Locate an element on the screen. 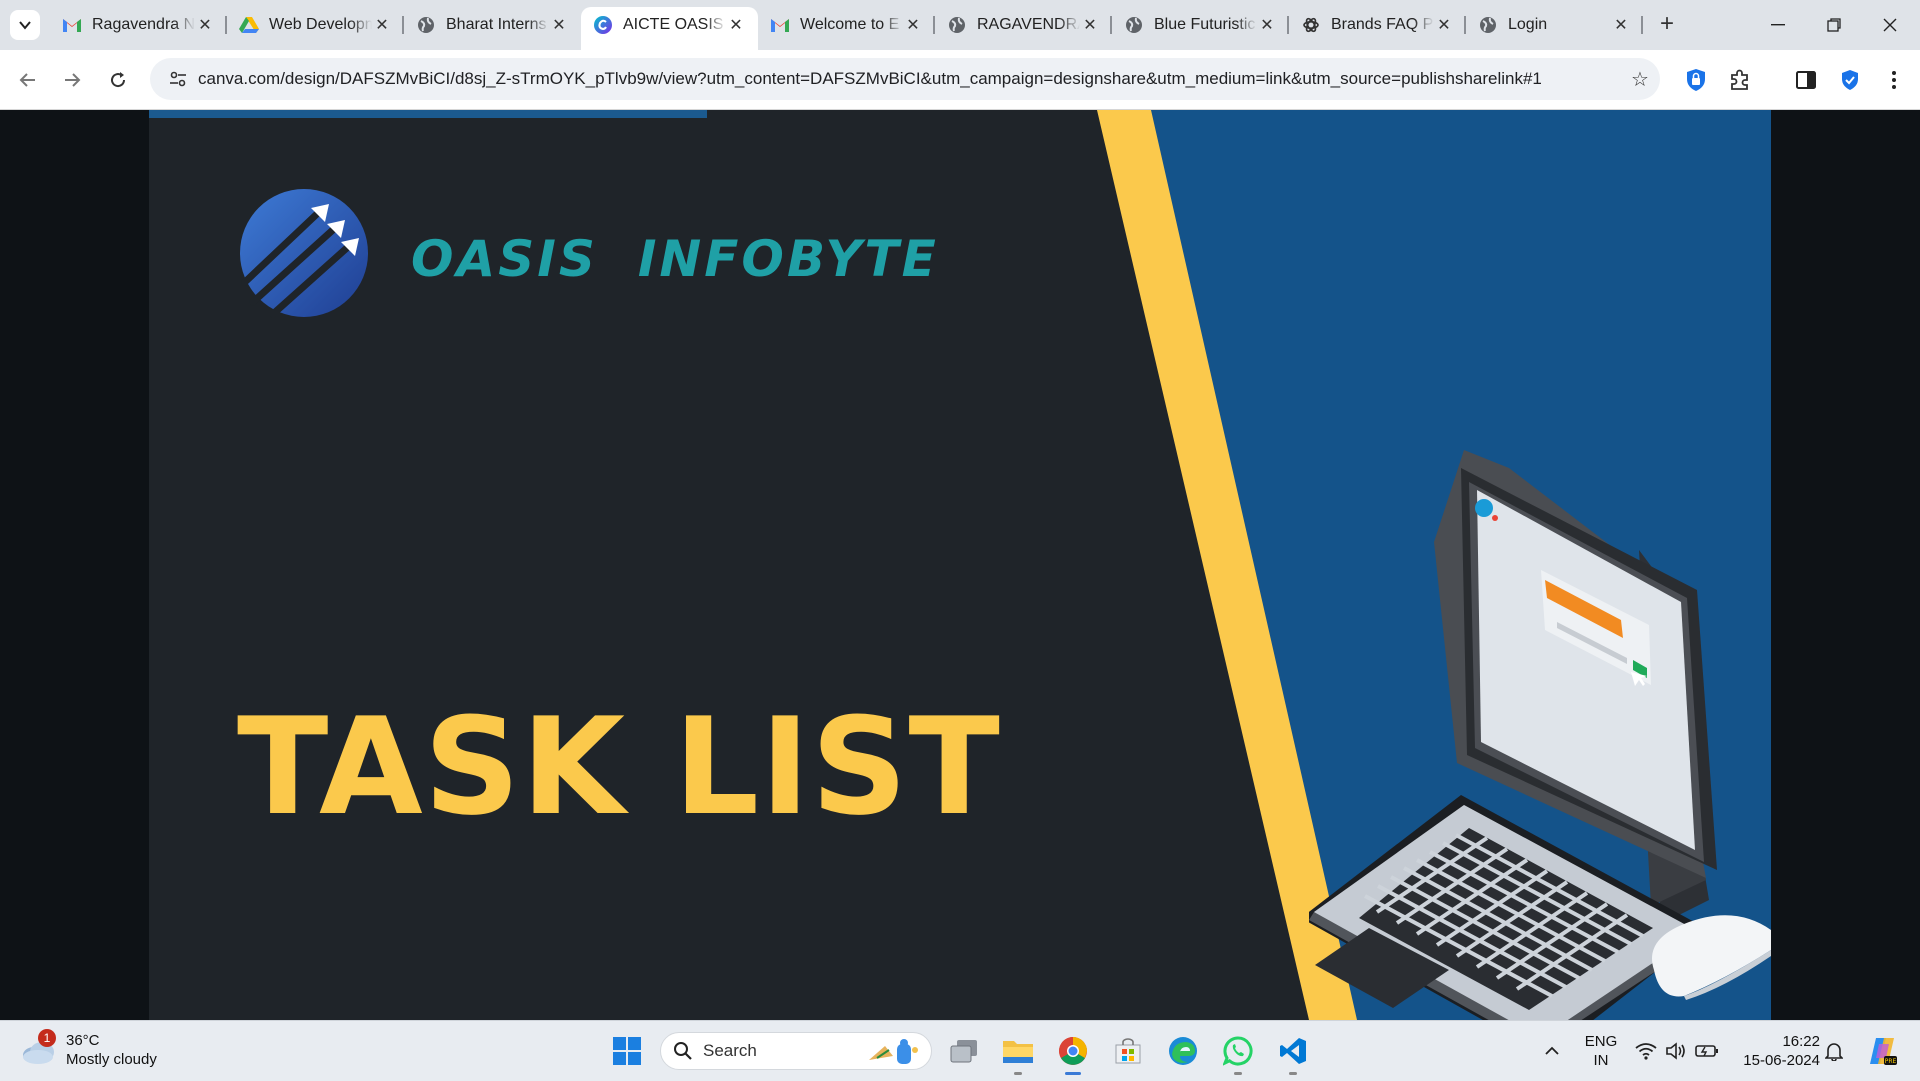  file-explorer-button is located at coordinates (1018, 1054).